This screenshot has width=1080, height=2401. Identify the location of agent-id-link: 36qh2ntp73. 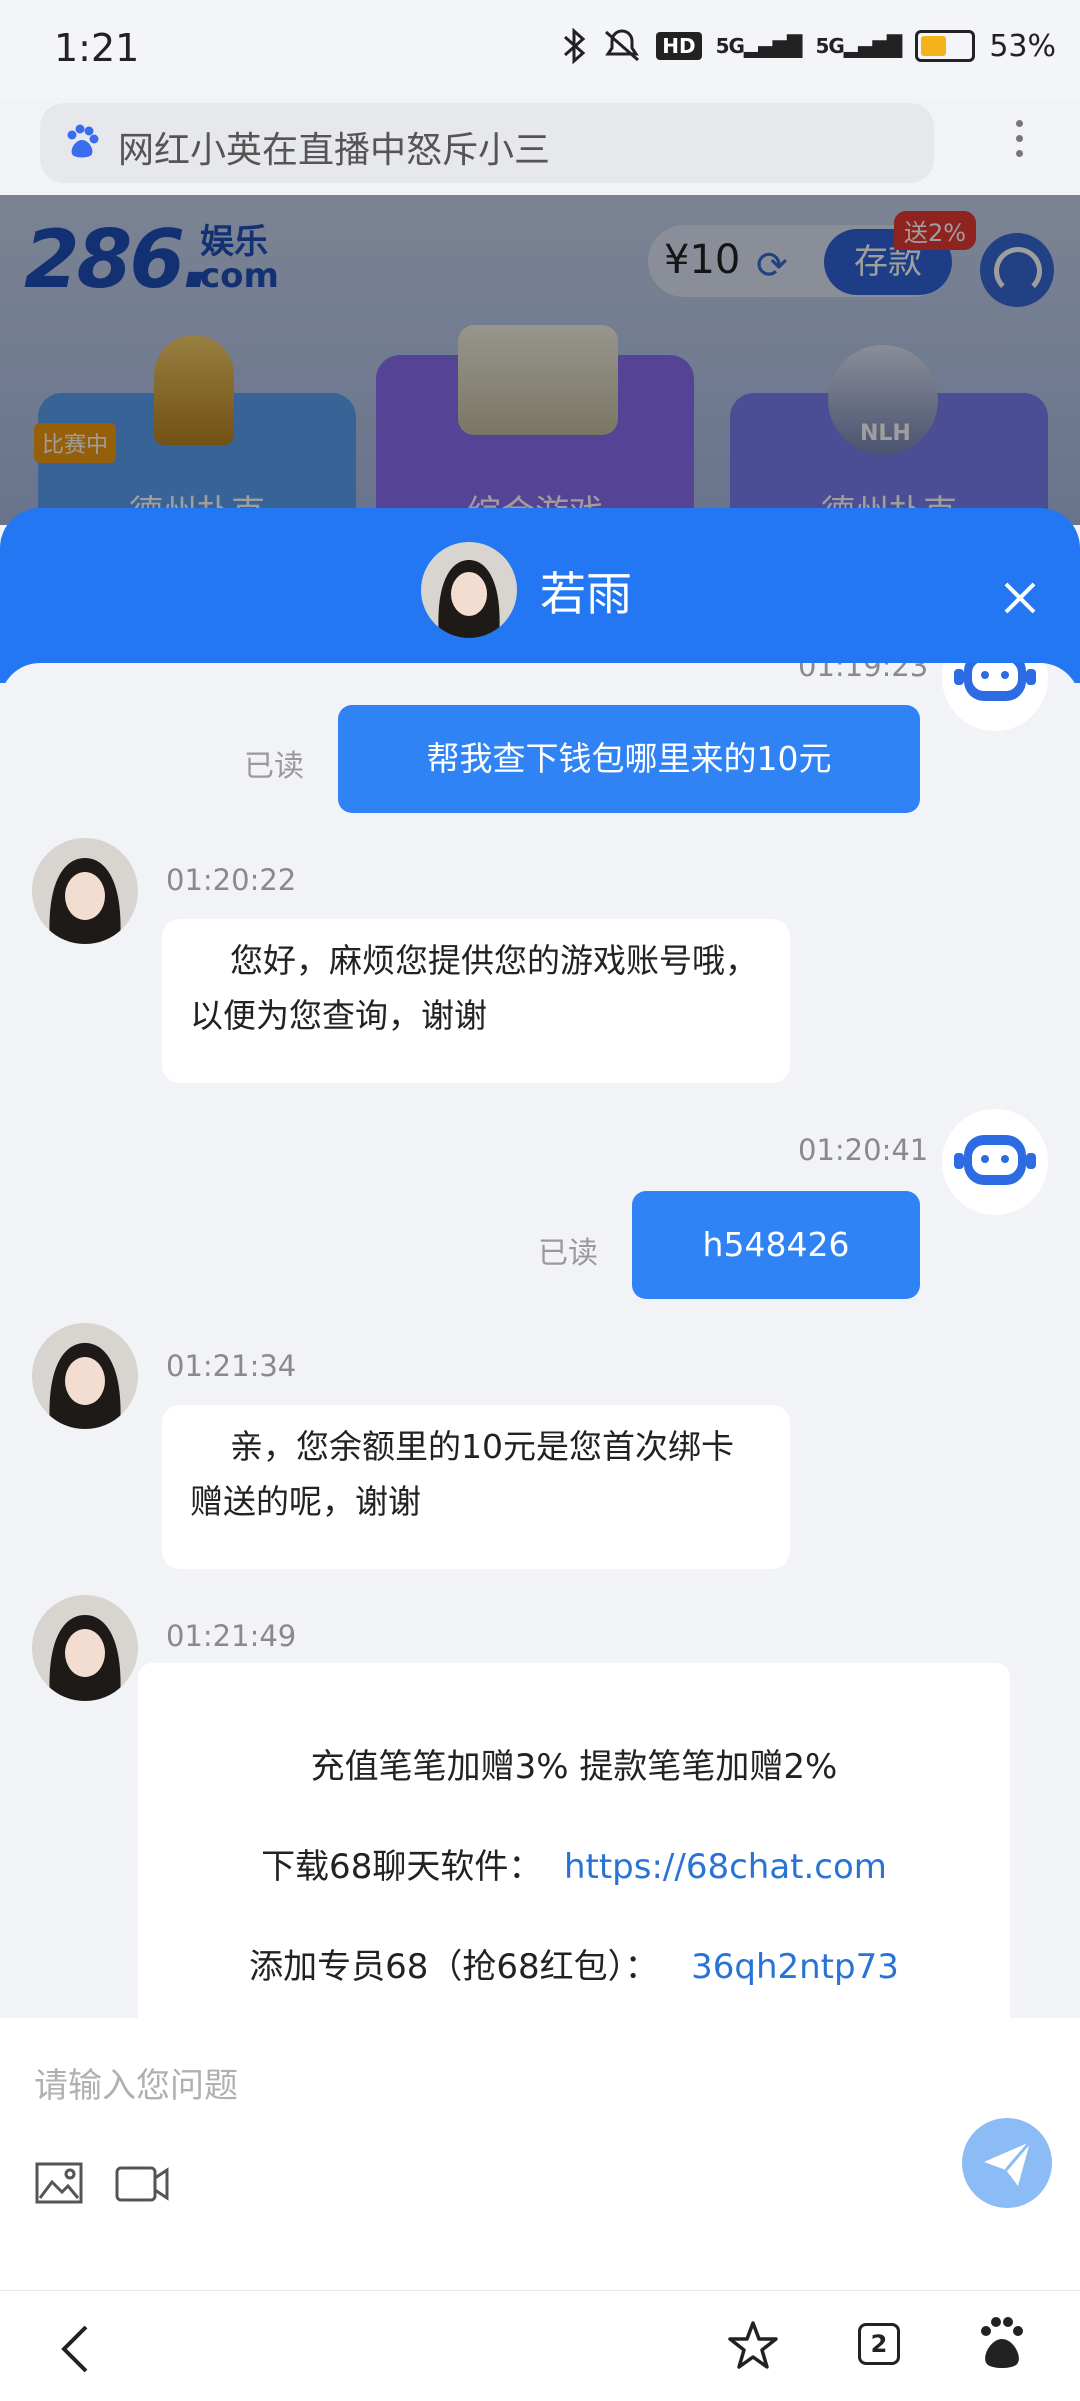
(795, 1967).